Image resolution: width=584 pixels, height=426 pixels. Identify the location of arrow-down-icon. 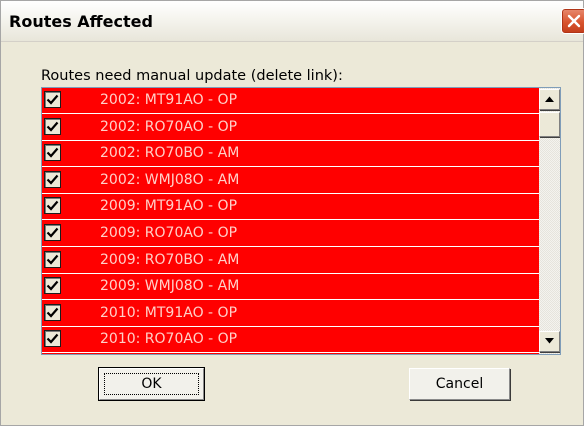
(549, 341).